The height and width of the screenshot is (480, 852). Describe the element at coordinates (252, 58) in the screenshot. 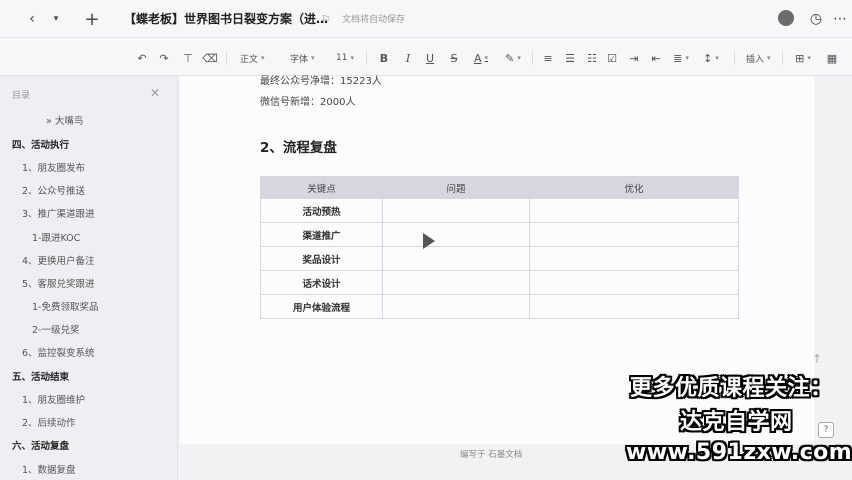

I see `style-select: 正文` at that location.